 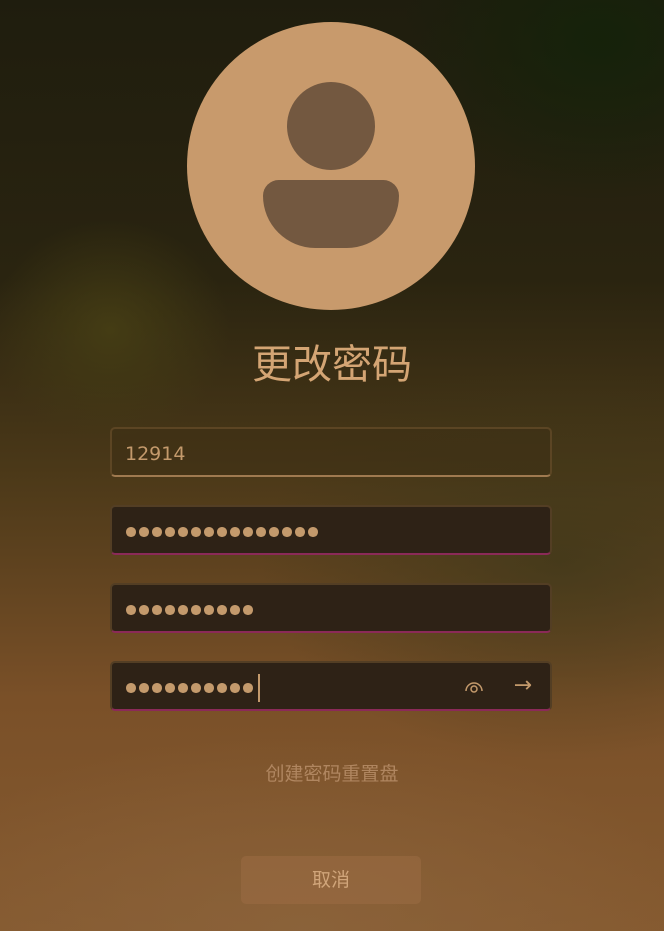 What do you see at coordinates (259, 688) in the screenshot?
I see `text-caret` at bounding box center [259, 688].